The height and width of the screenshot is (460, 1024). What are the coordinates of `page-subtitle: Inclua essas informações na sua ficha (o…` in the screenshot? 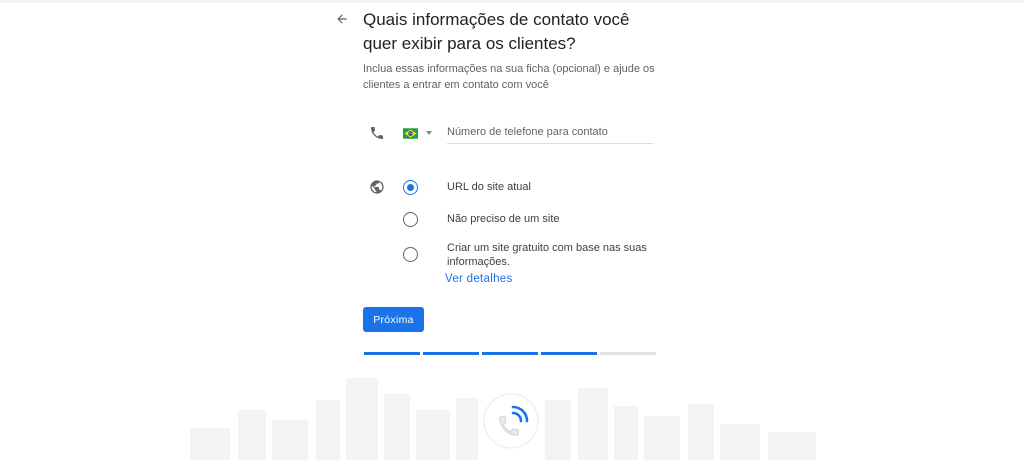 It's located at (509, 77).